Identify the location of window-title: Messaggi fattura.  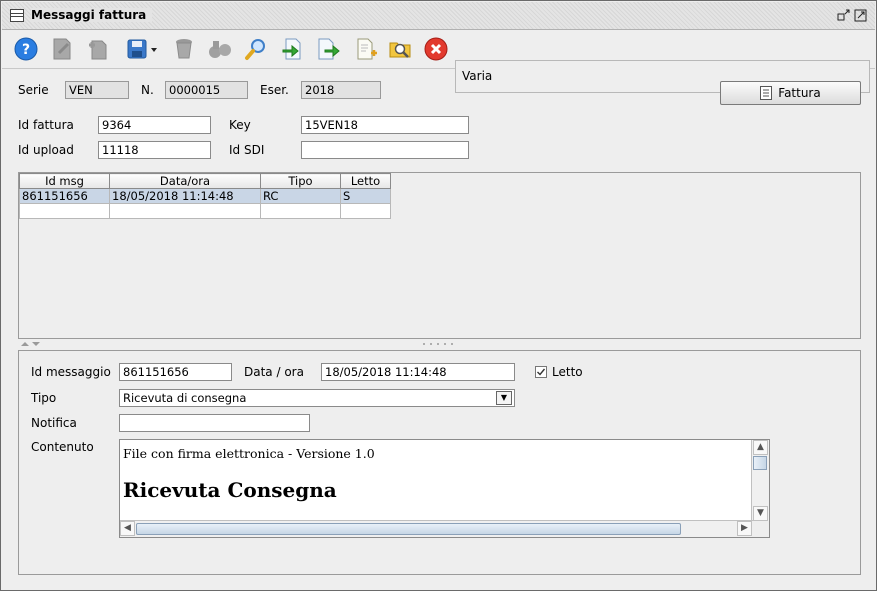
(92, 15).